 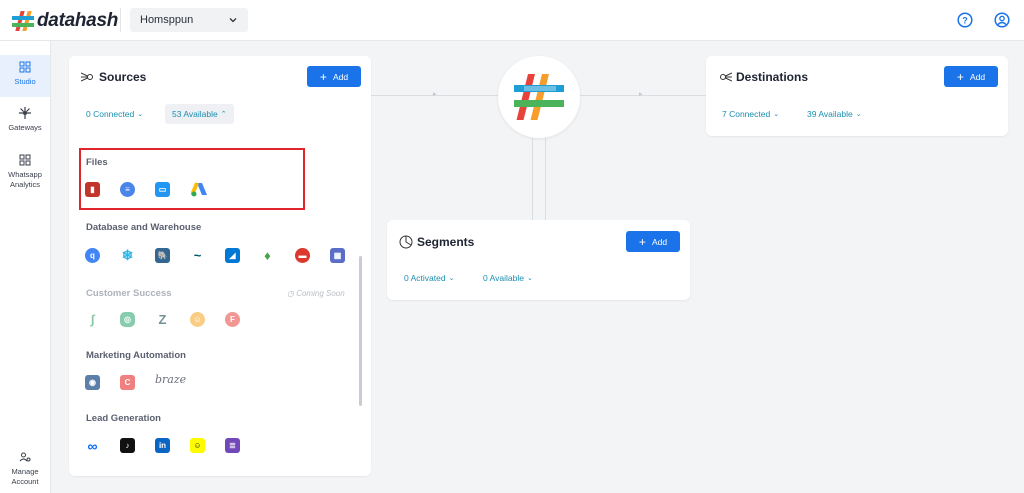 I want to click on connector-hub-destinations, so click(x=643, y=95).